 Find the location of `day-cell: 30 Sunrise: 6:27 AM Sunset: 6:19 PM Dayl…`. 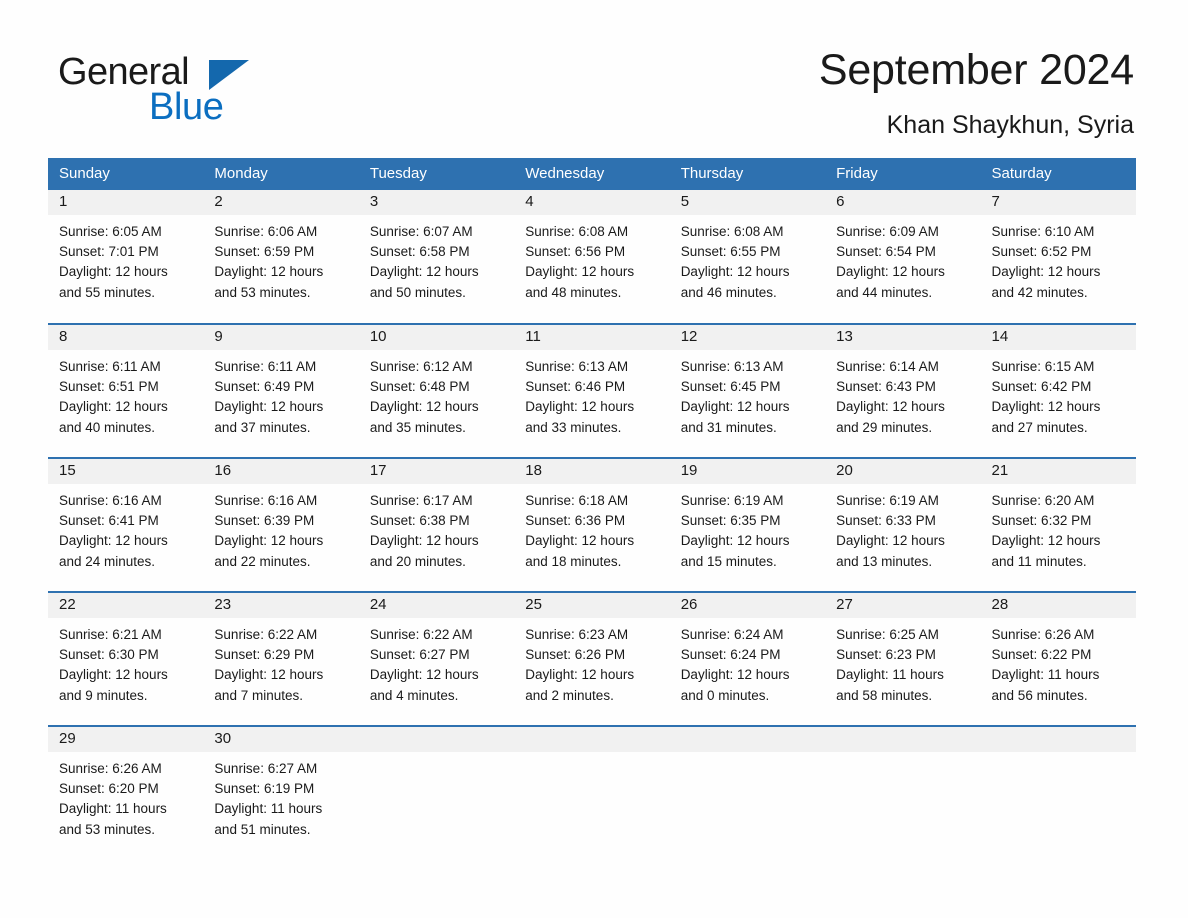

day-cell: 30 Sunrise: 6:27 AM Sunset: 6:19 PM Dayl… is located at coordinates (281, 782).